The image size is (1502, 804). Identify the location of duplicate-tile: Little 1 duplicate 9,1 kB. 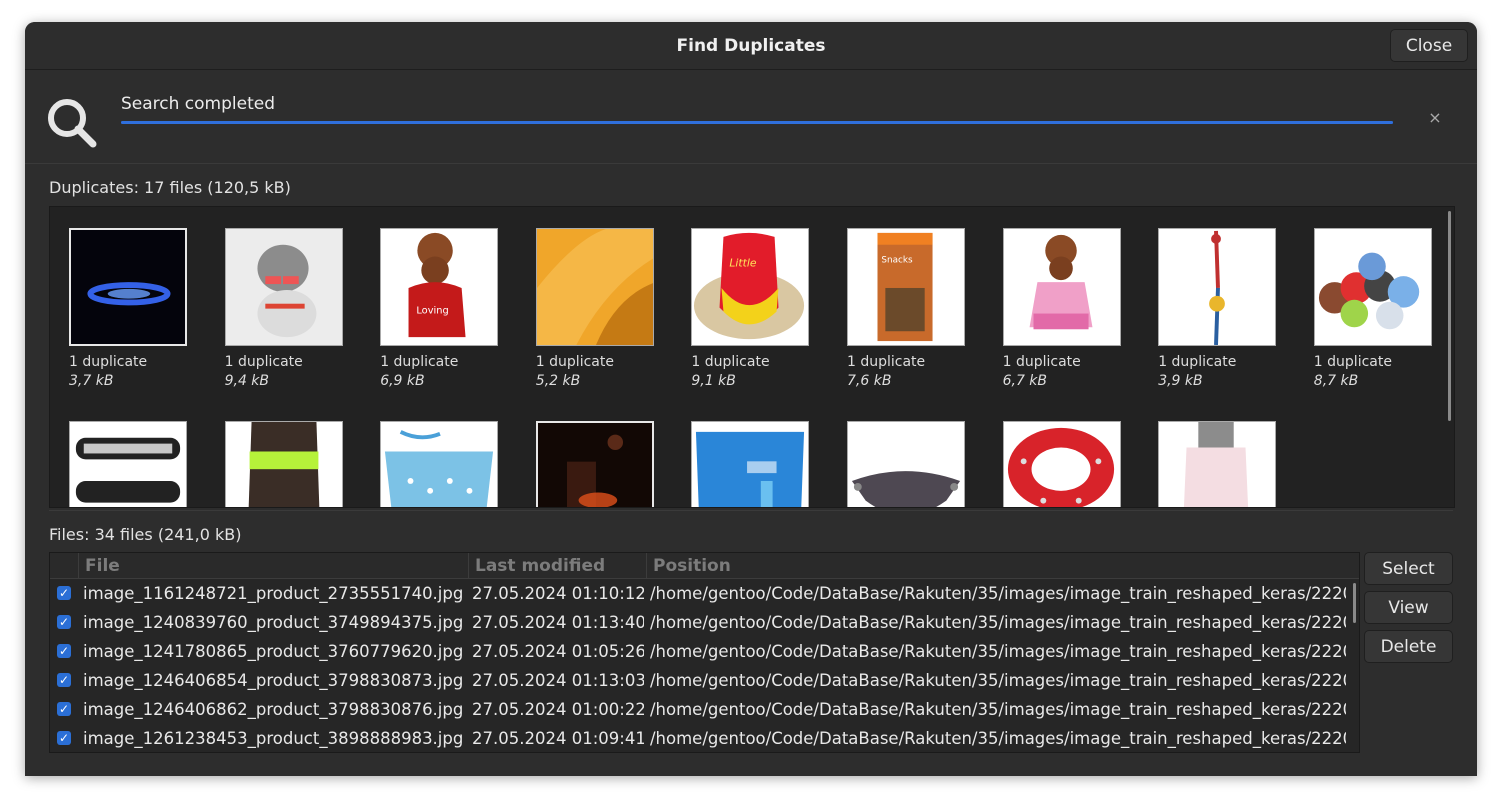
(750, 308).